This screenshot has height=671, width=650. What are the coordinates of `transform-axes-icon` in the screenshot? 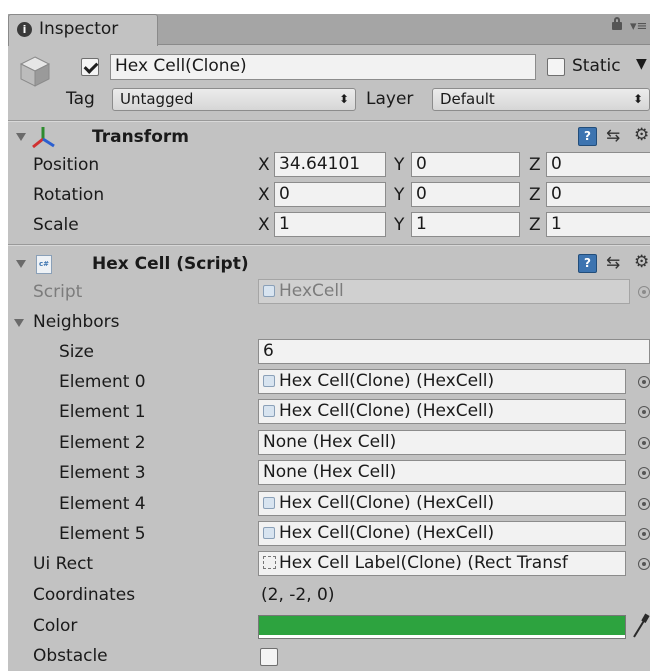 It's located at (43, 137).